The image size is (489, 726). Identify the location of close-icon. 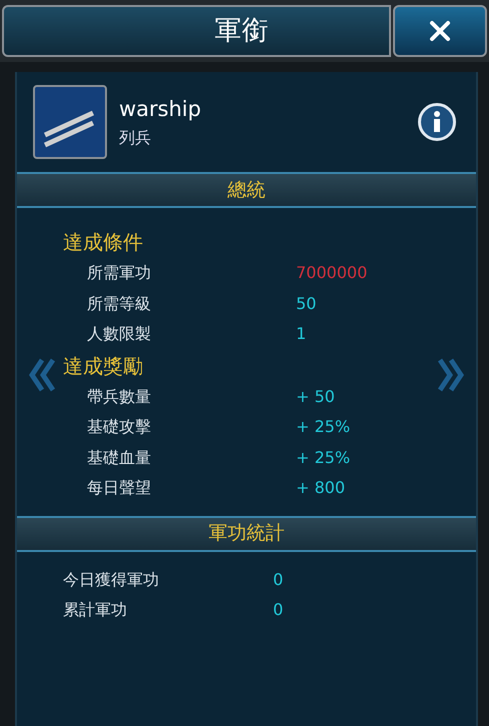
(440, 31).